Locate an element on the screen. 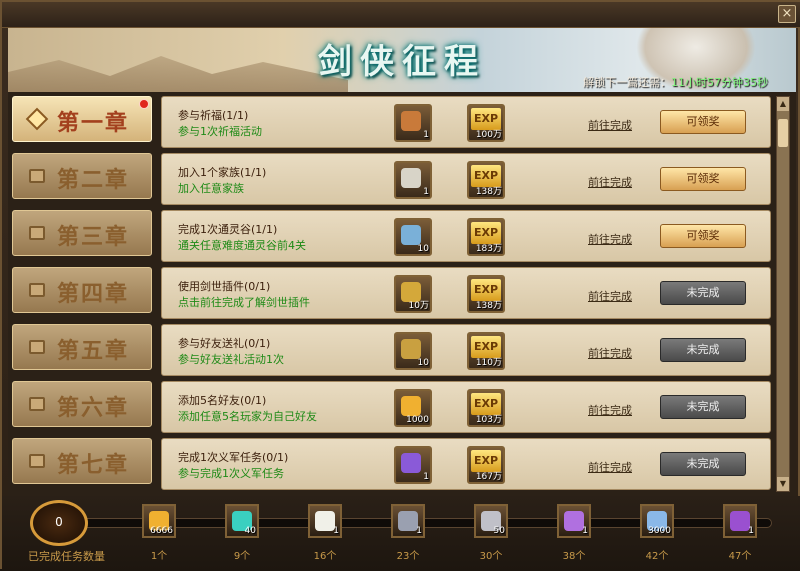 The image size is (800, 571). completed-count: 0 is located at coordinates (59, 522).